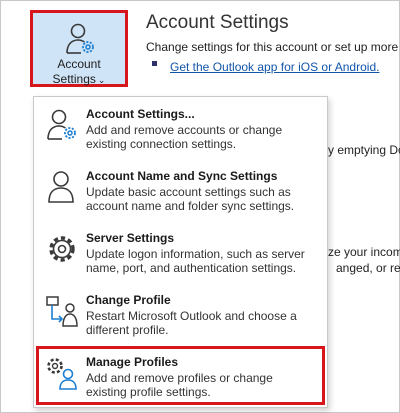 The height and width of the screenshot is (413, 400). Describe the element at coordinates (182, 176) in the screenshot. I see `menu-item-title: Account Name and Sync Settings` at that location.